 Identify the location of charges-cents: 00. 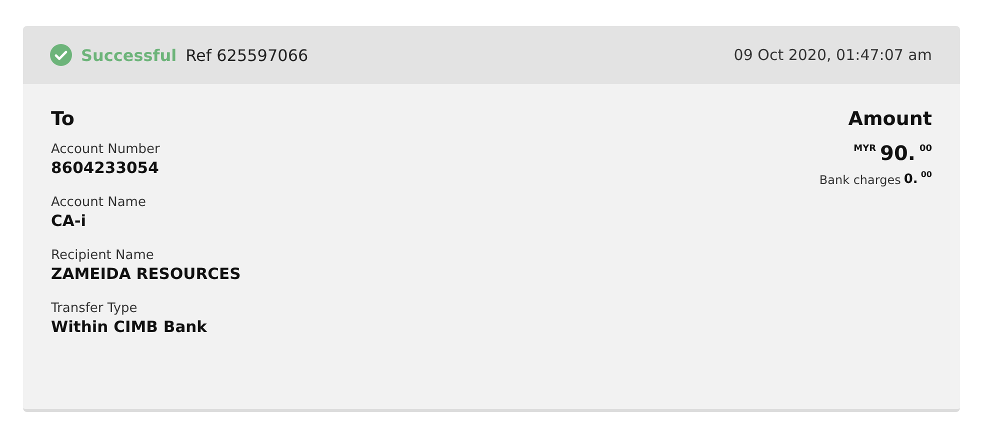
(926, 174).